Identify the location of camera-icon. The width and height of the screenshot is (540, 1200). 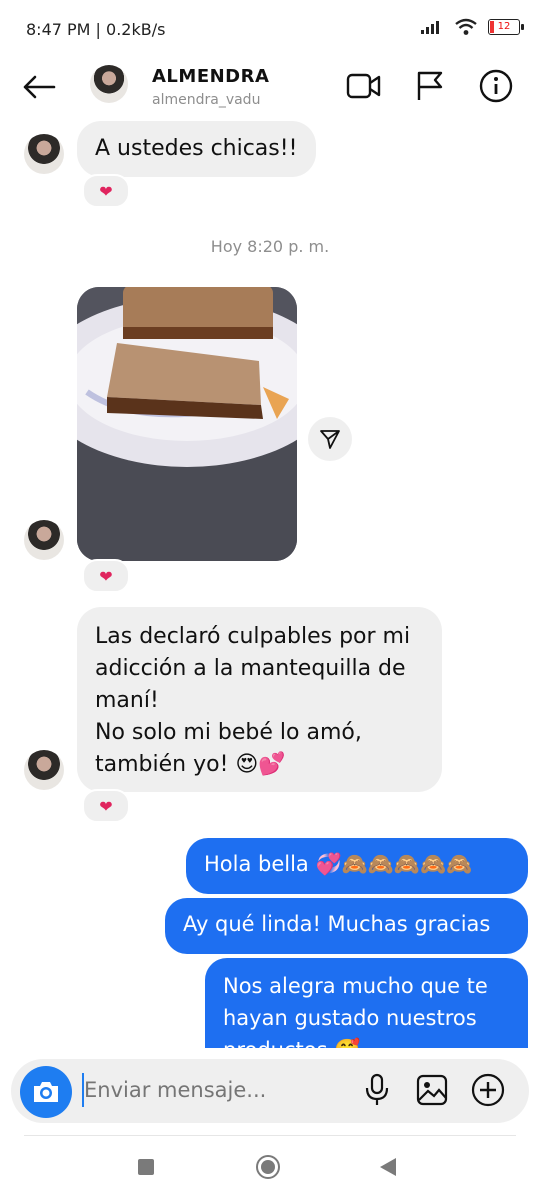
(46, 1092).